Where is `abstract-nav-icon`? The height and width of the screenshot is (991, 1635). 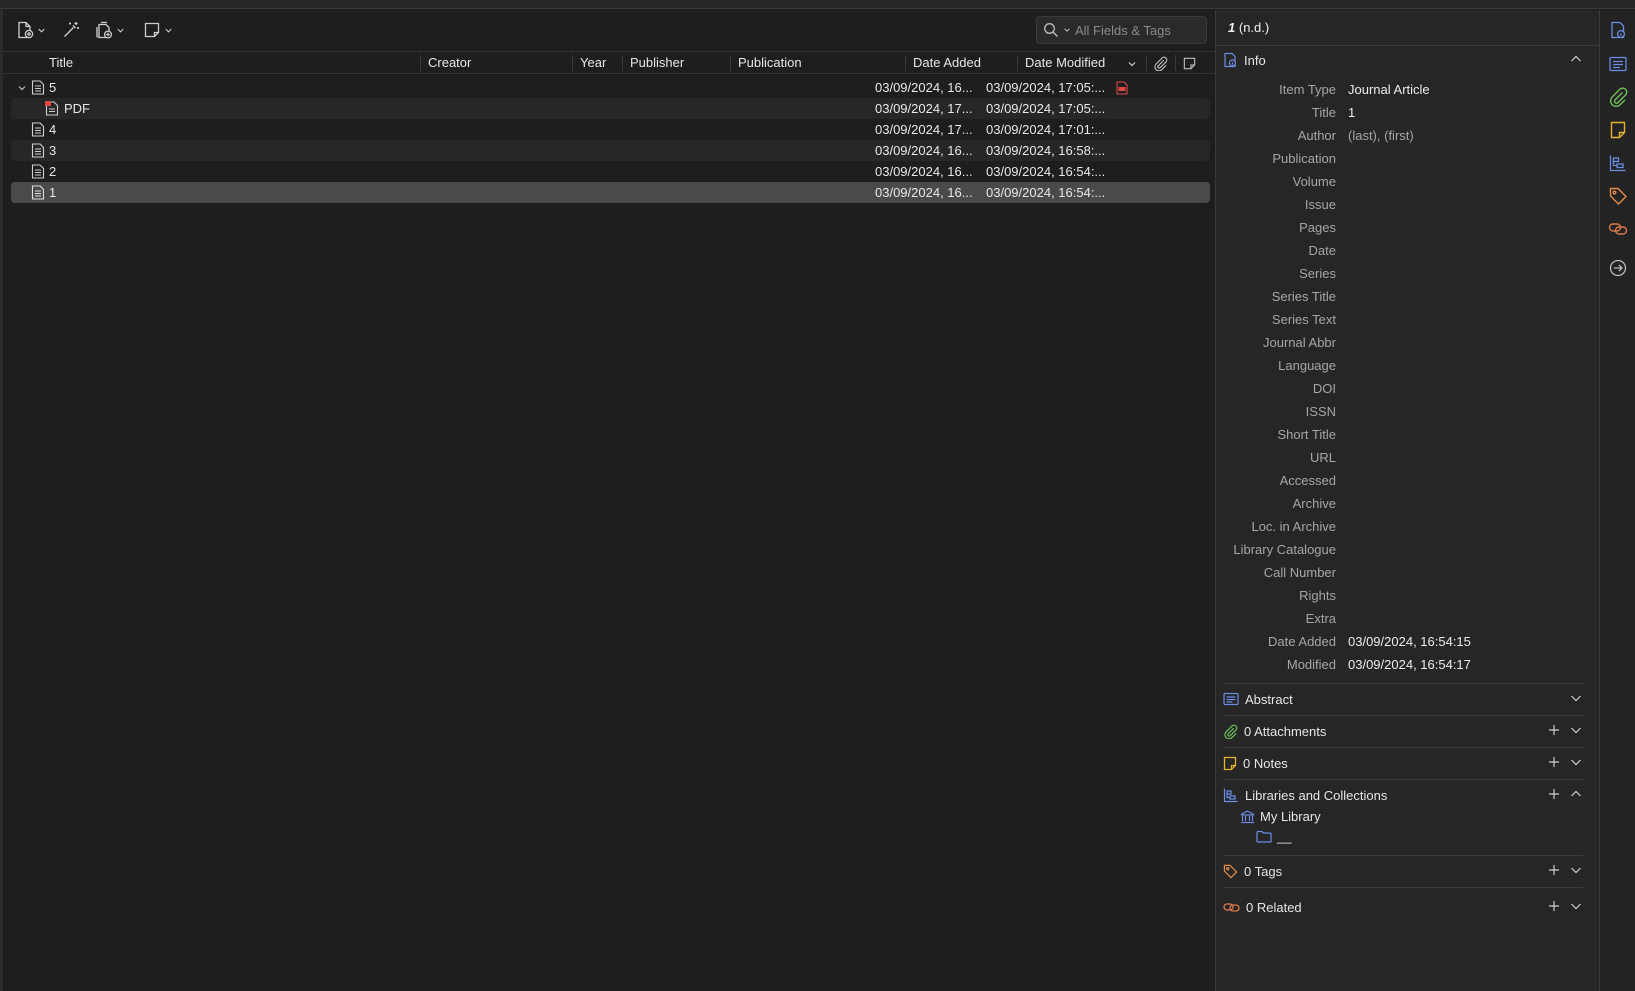 abstract-nav-icon is located at coordinates (1618, 64).